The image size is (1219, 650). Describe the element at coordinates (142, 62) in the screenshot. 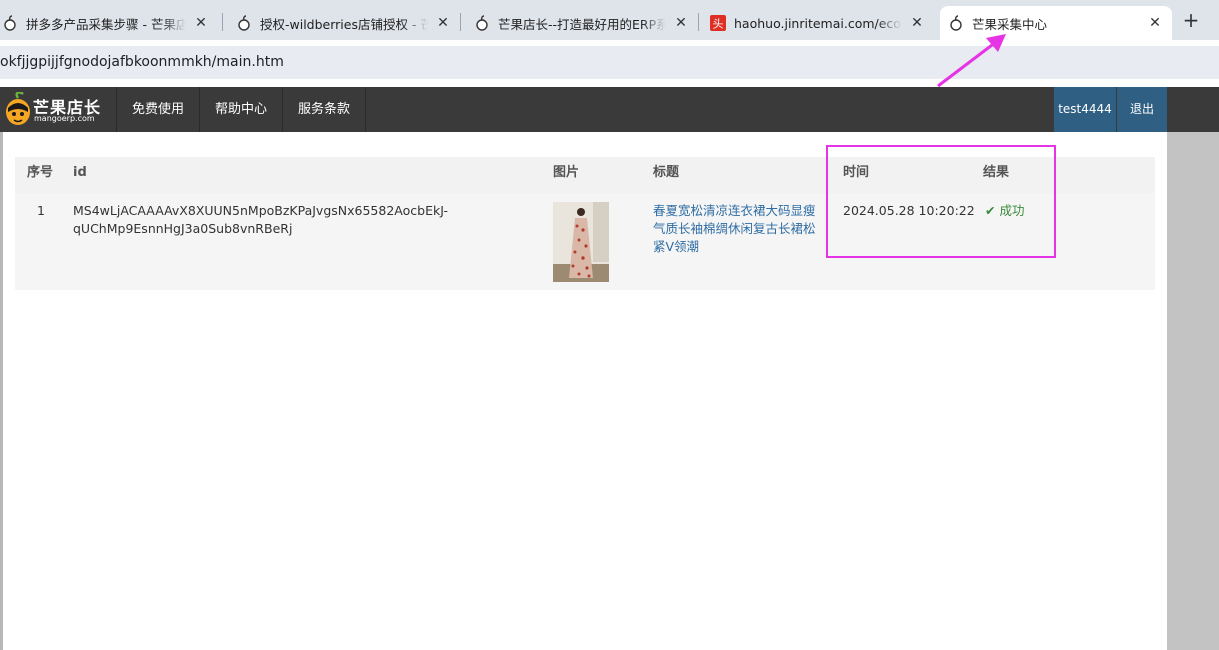

I see `url-text: okfjjgpijjfgnodojafbkoonmmkh/main.htm` at that location.